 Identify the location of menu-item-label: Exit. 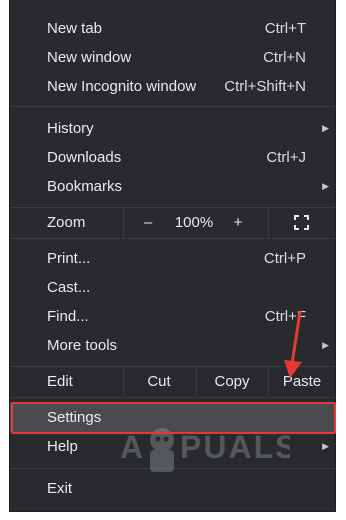
(60, 488).